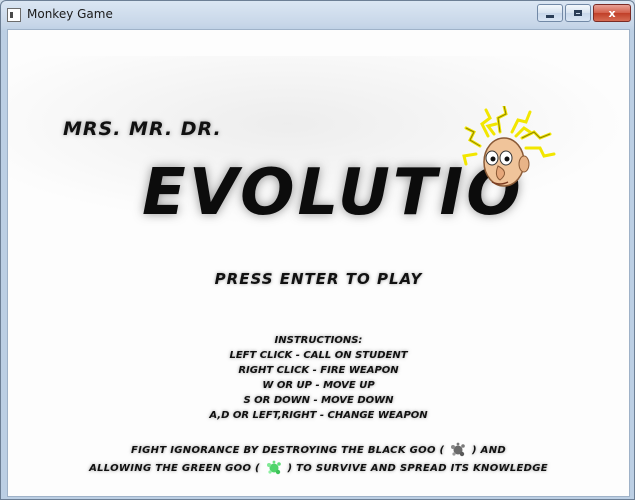  I want to click on maximize-icon, so click(578, 13).